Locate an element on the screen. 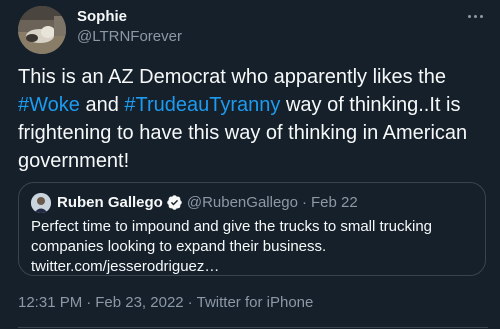 The width and height of the screenshot is (500, 329). divider is located at coordinates (253, 327).